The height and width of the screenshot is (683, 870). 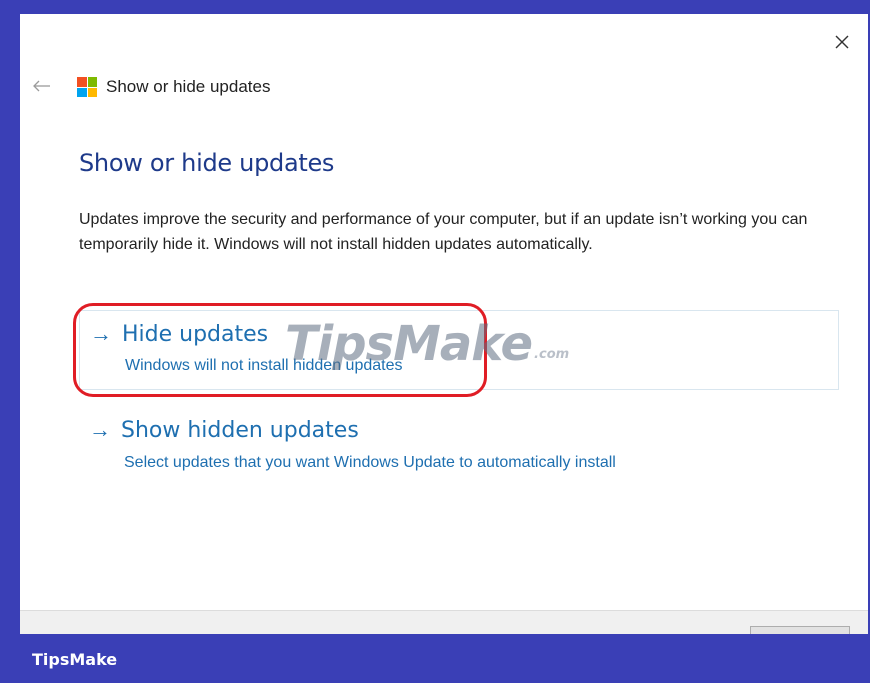 I want to click on windows-logo-icon, so click(x=87, y=87).